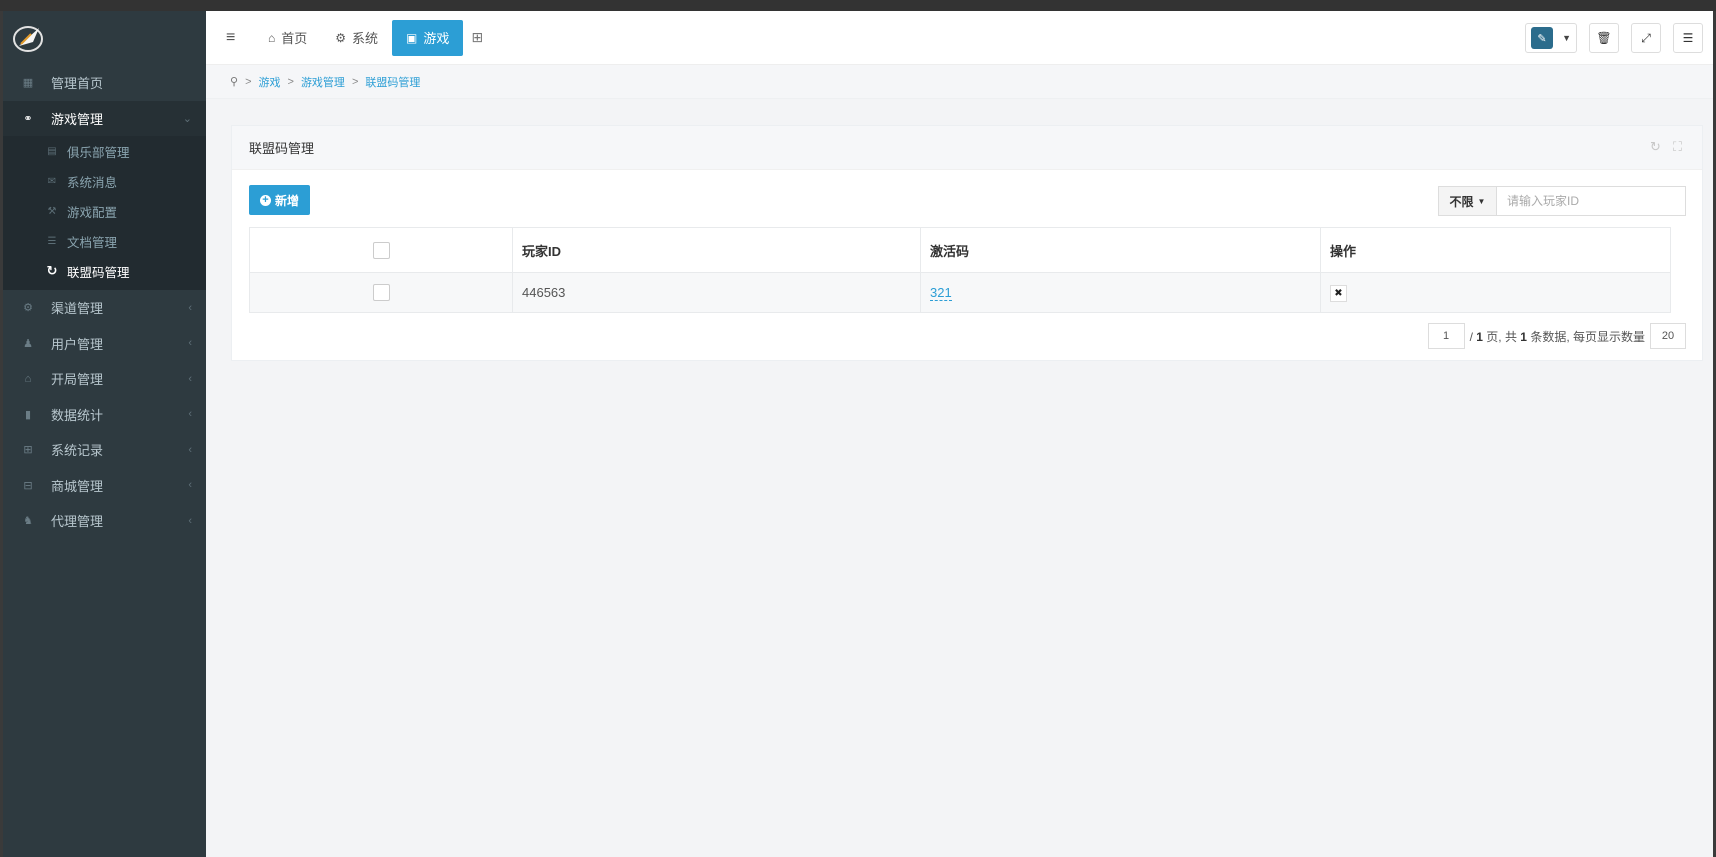  Describe the element at coordinates (1461, 201) in the screenshot. I see `filter-dropdown-label: 不限` at that location.